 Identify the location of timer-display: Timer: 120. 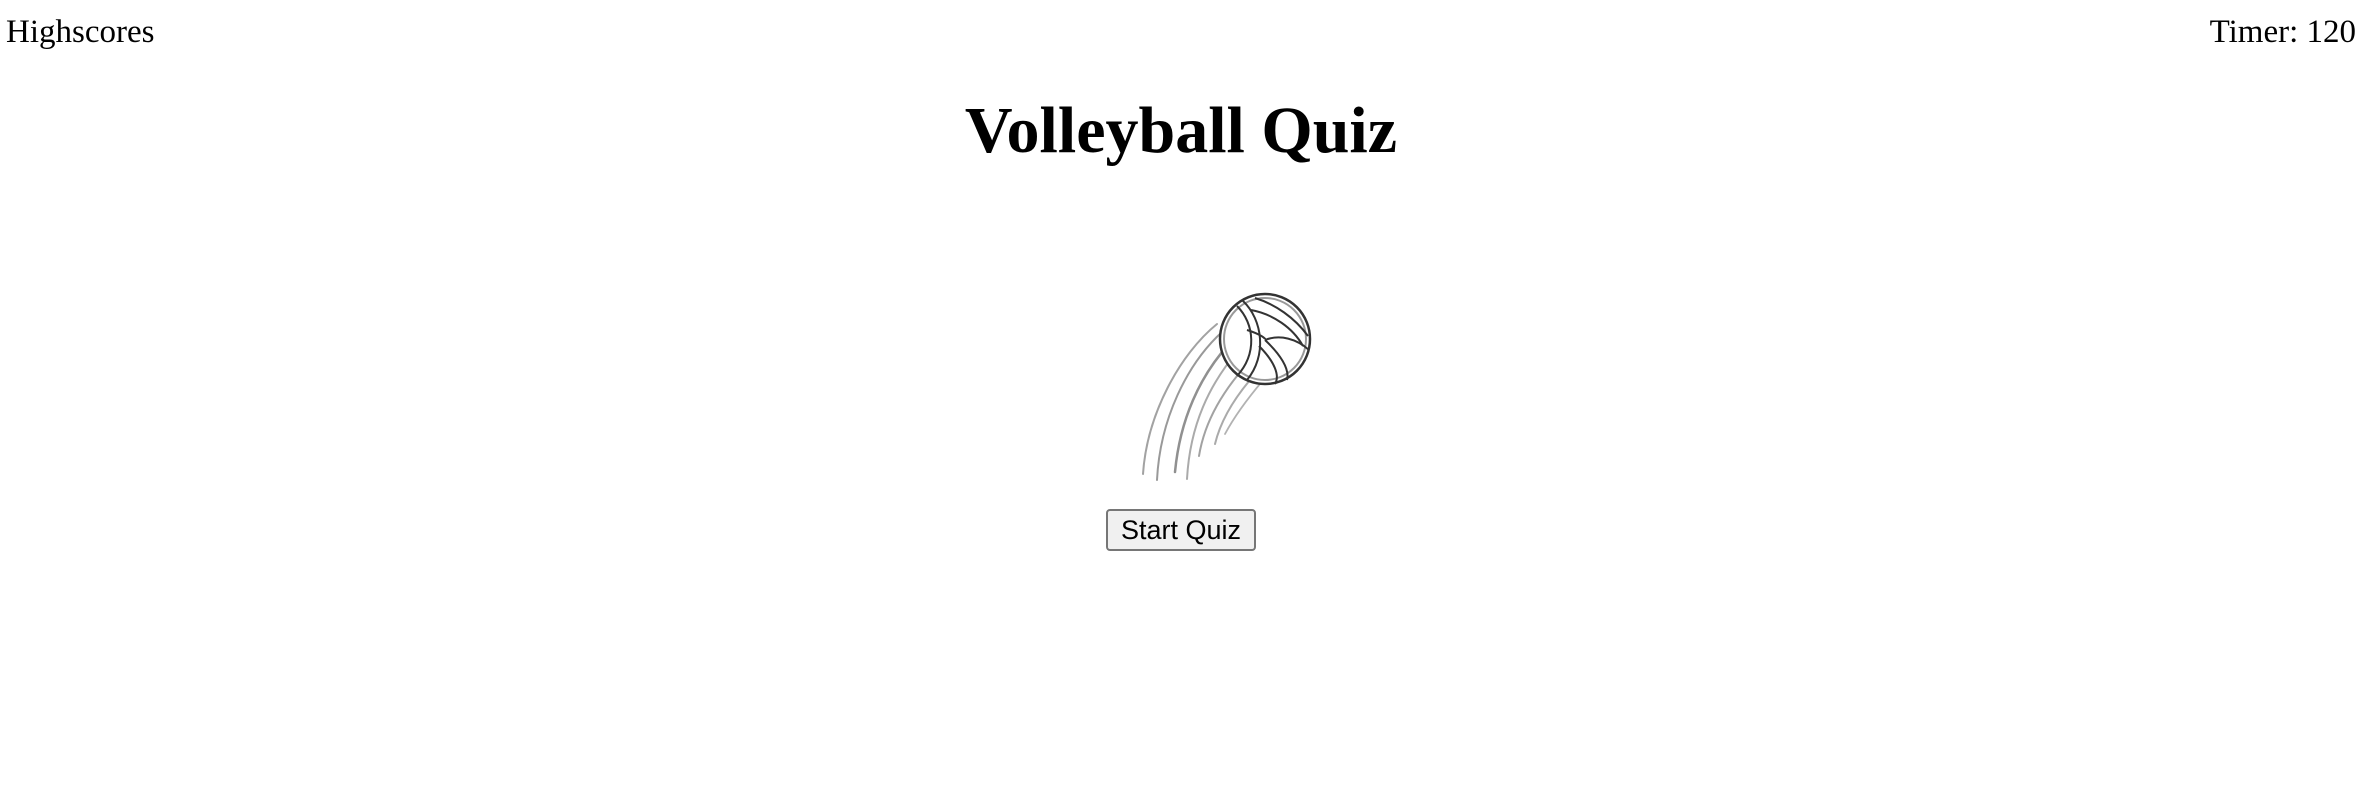
(2282, 32).